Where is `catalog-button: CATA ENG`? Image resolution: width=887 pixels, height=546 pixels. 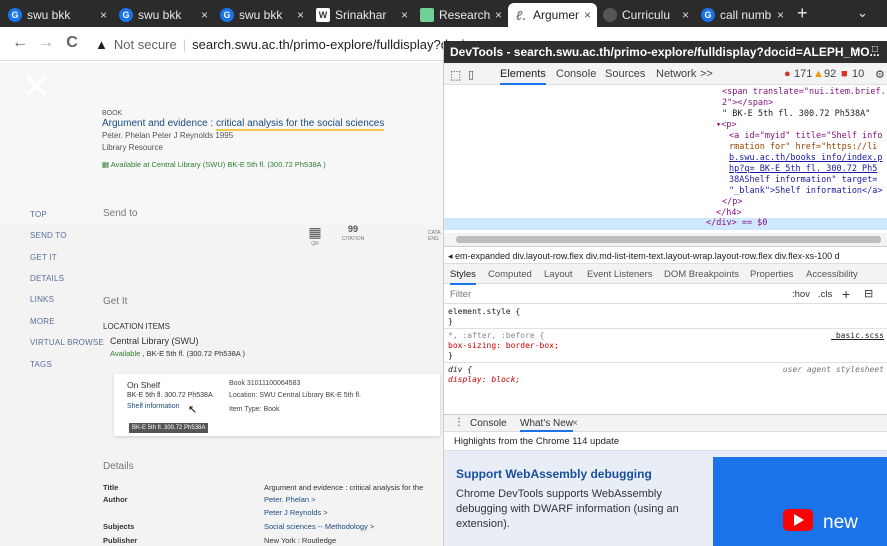
catalog-button: CATA ENG is located at coordinates (435, 236).